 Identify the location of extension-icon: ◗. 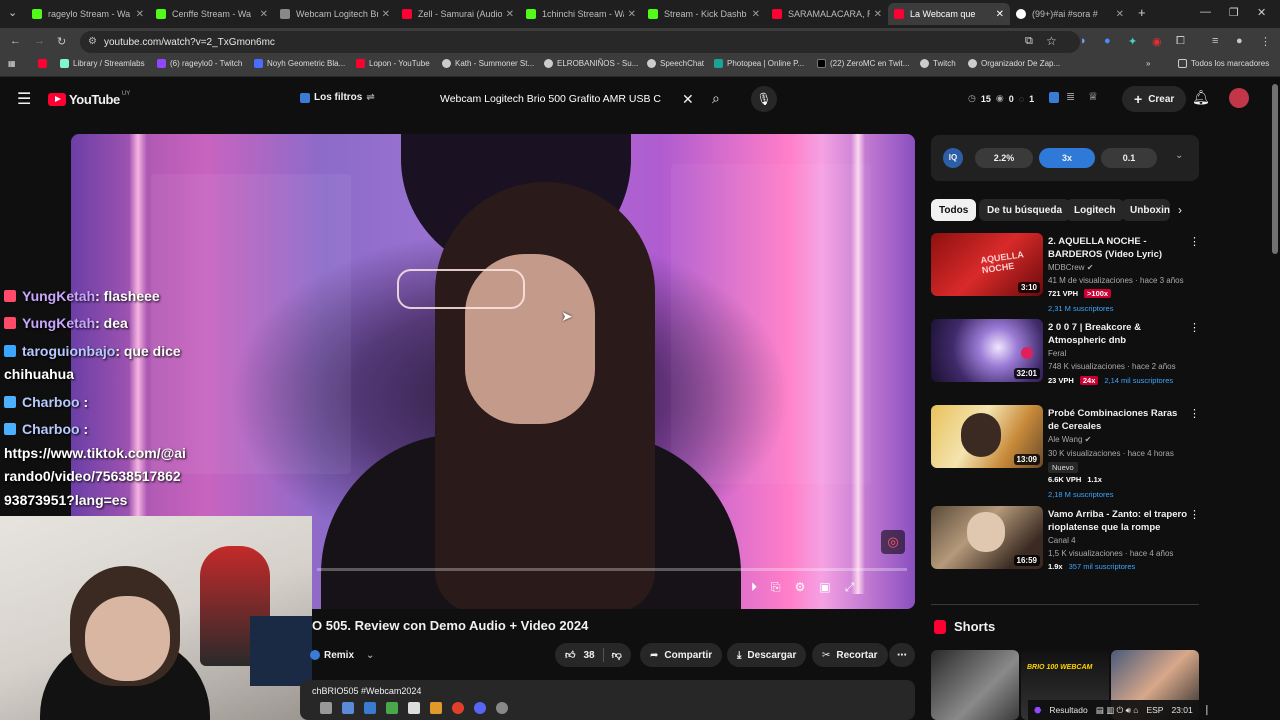
(1083, 41).